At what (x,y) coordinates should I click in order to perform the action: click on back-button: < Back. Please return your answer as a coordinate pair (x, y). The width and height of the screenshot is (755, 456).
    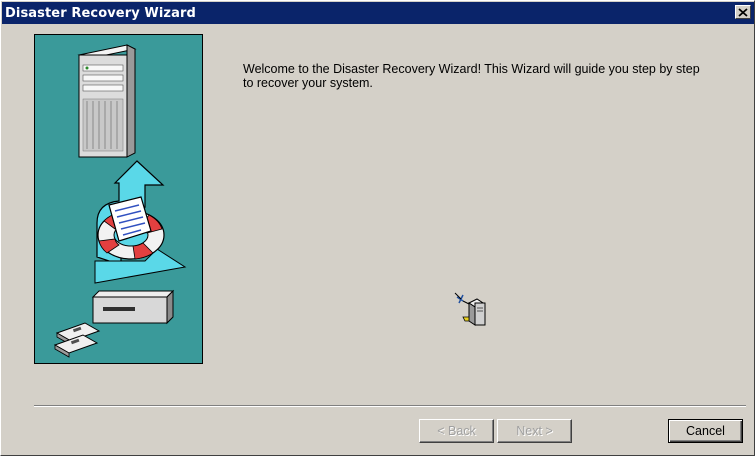
    Looking at the image, I should click on (456, 431).